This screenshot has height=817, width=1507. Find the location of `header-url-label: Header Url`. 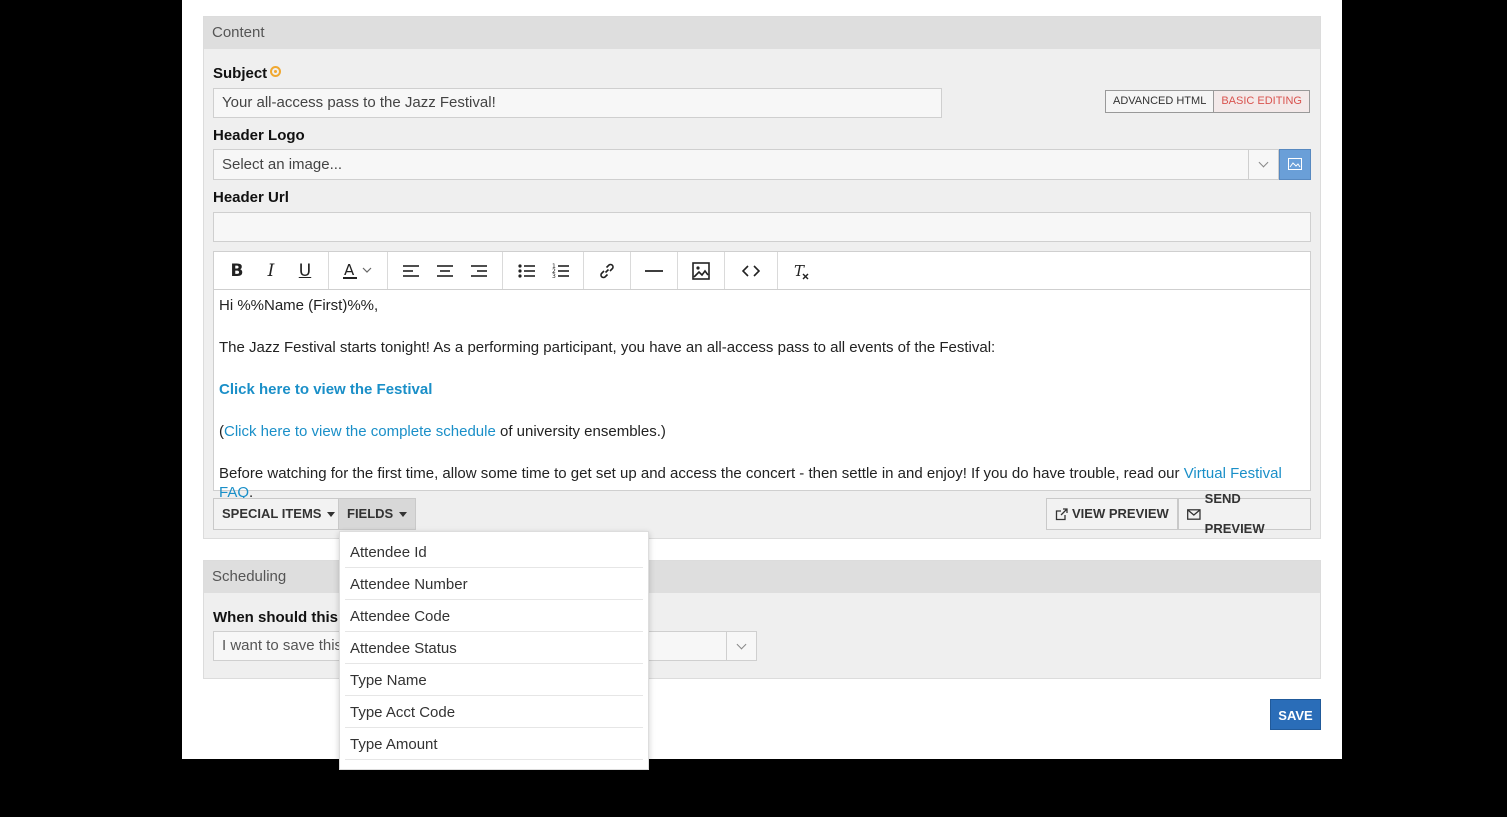

header-url-label: Header Url is located at coordinates (251, 197).